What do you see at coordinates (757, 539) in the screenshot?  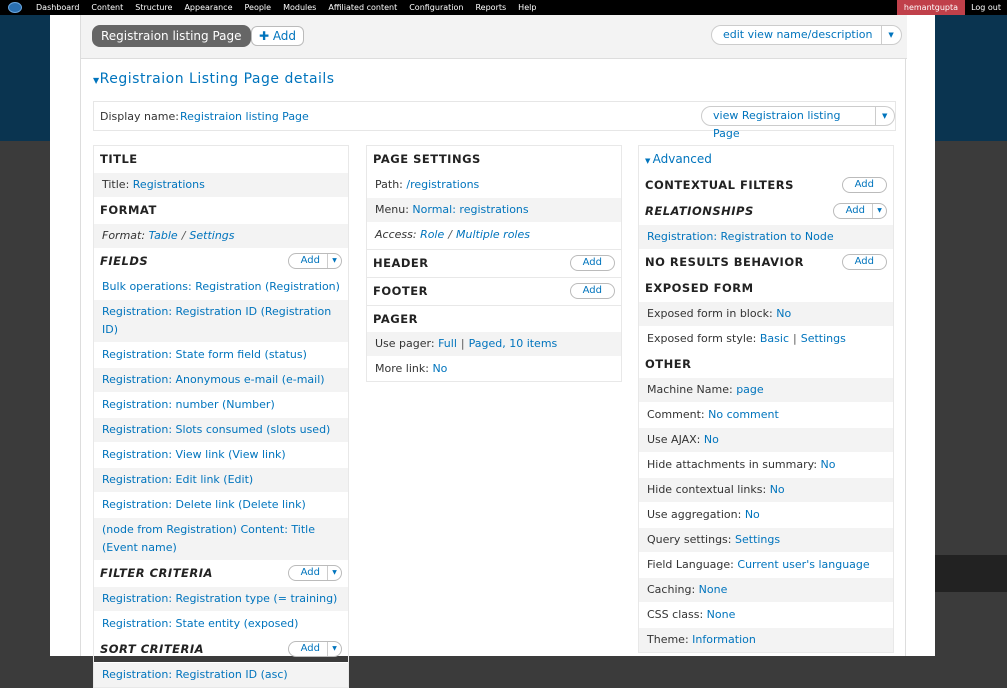 I see `other-value-link: Settings` at bounding box center [757, 539].